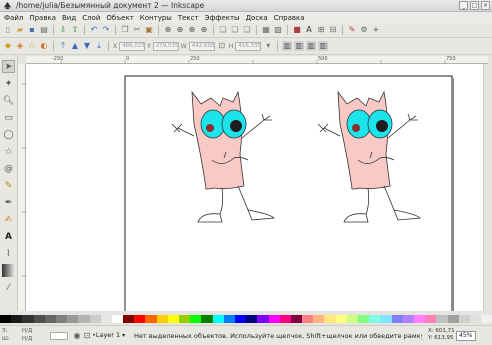 The width and height of the screenshot is (492, 345). Describe the element at coordinates (297, 30) in the screenshot. I see `fill-stroke-icon: ■` at that location.